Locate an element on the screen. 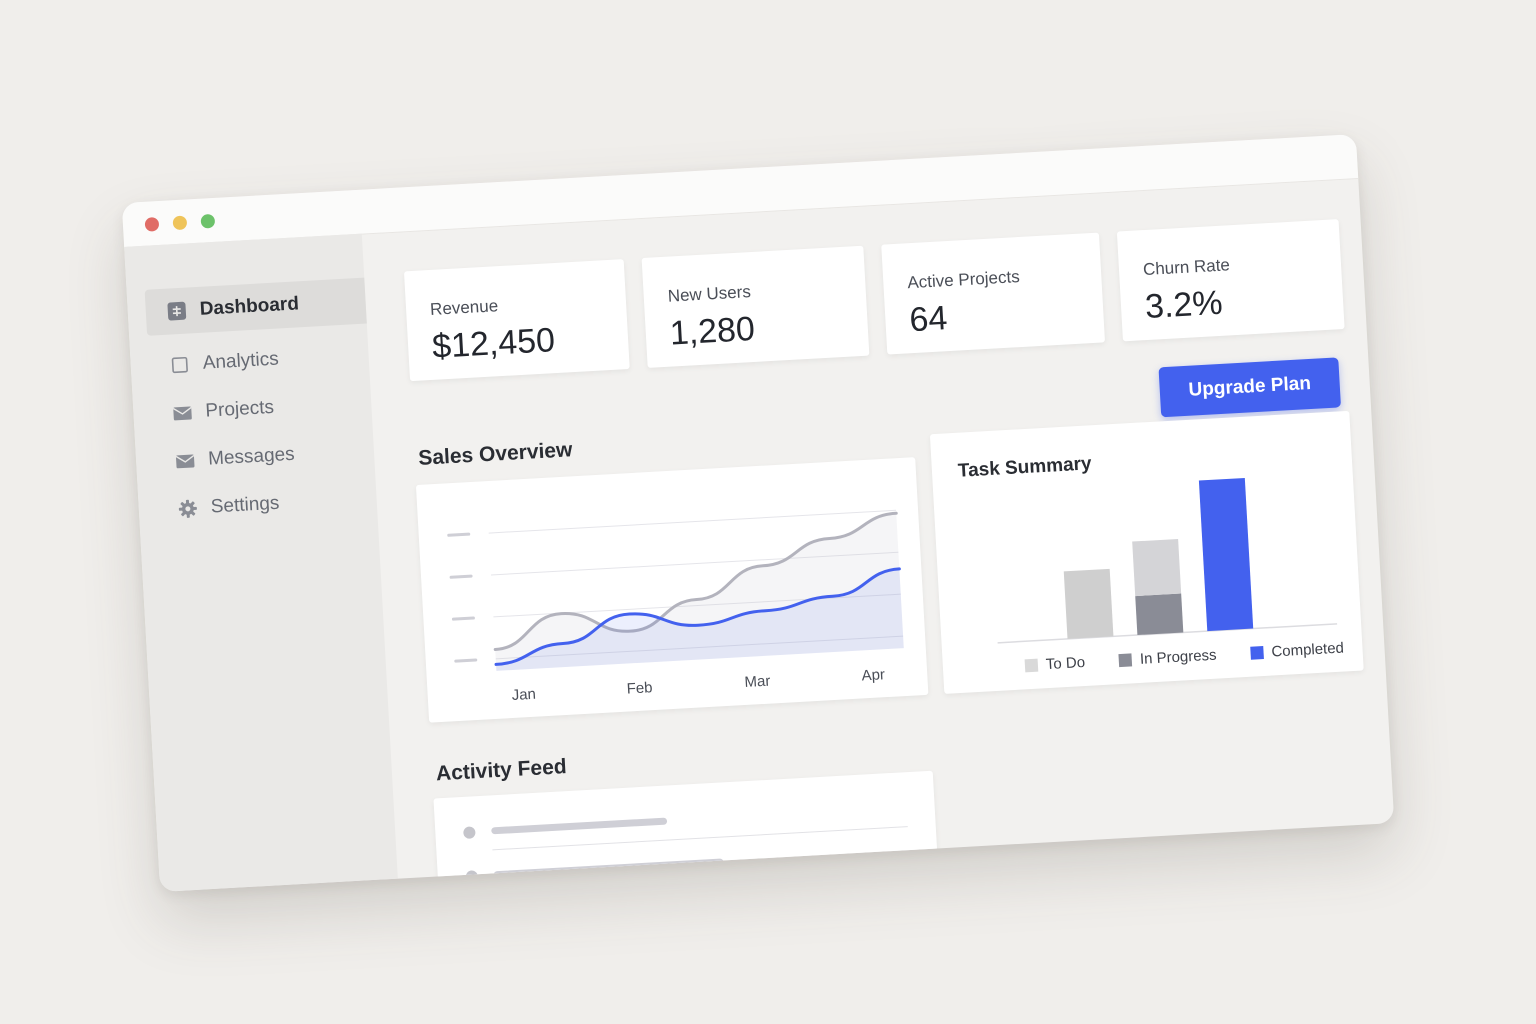 This screenshot has width=1536, height=1024. close-window-button is located at coordinates (152, 224).